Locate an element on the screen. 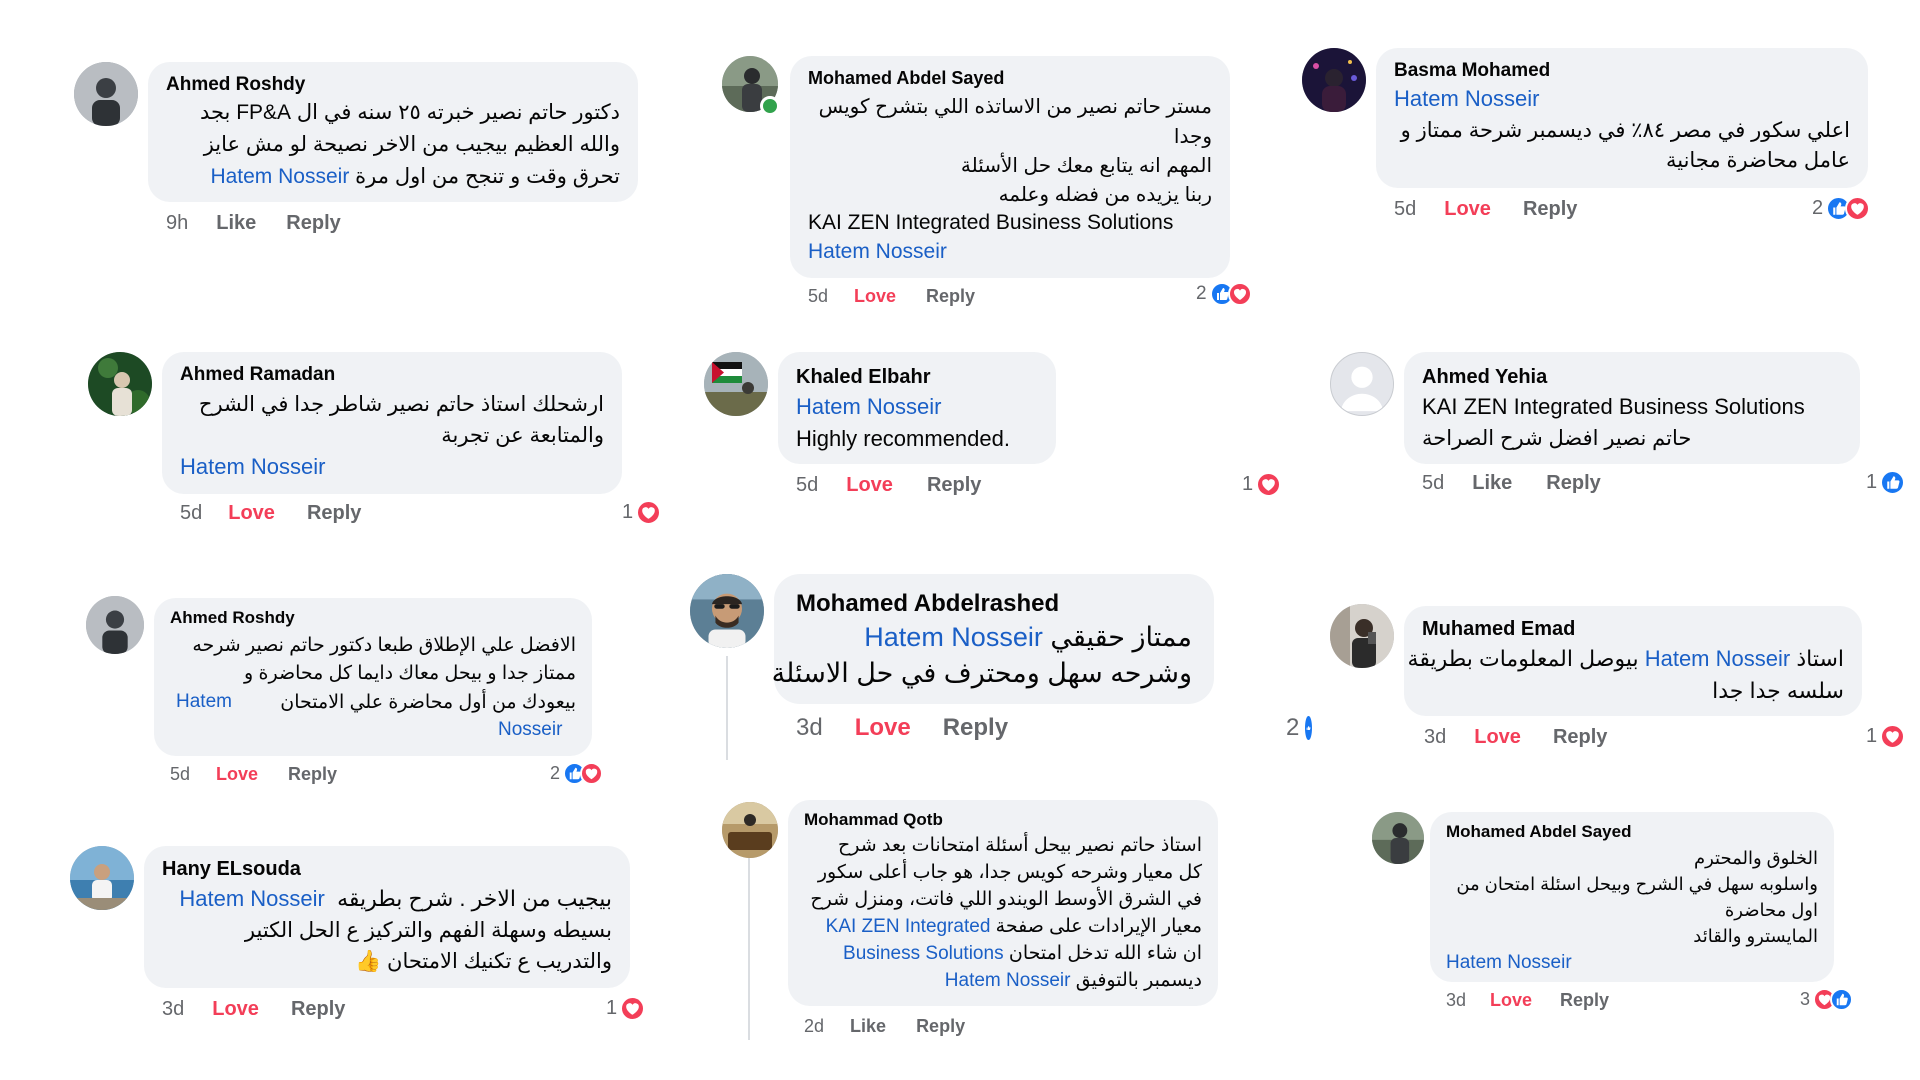 The width and height of the screenshot is (1920, 1080). commenter-name: Ahmed Ramadan is located at coordinates (257, 375).